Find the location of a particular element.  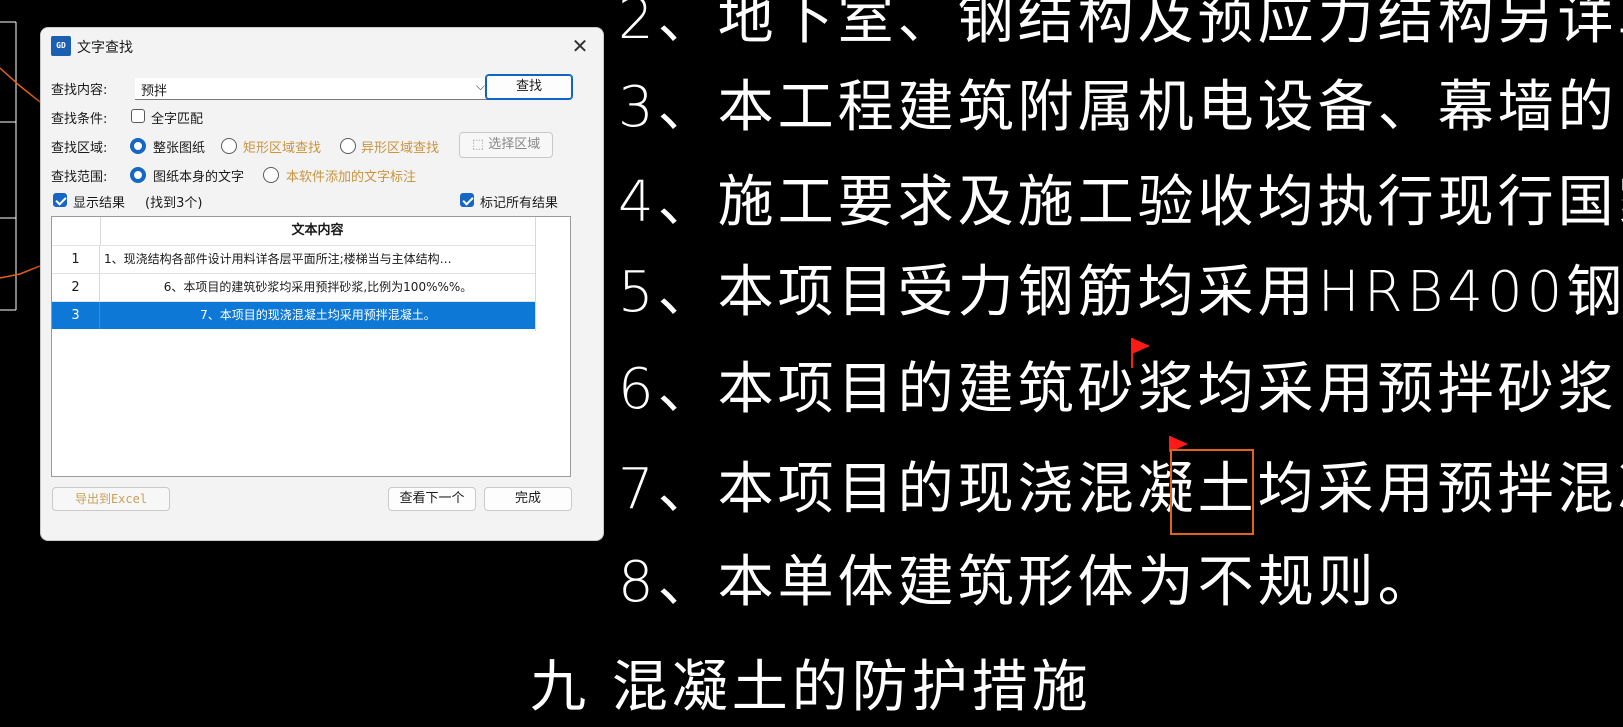

table-cell-index: 1 is located at coordinates (76, 259).